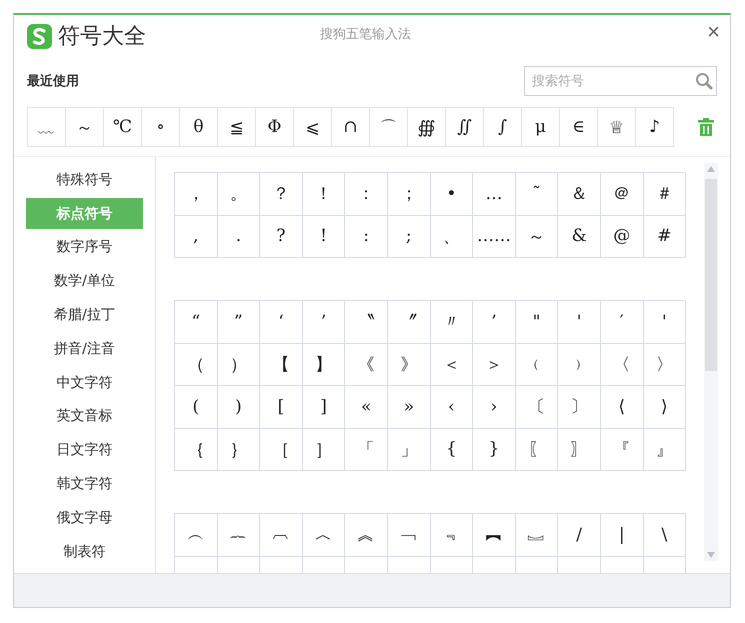  I want to click on symbol-cell: ℃, so click(123, 127).